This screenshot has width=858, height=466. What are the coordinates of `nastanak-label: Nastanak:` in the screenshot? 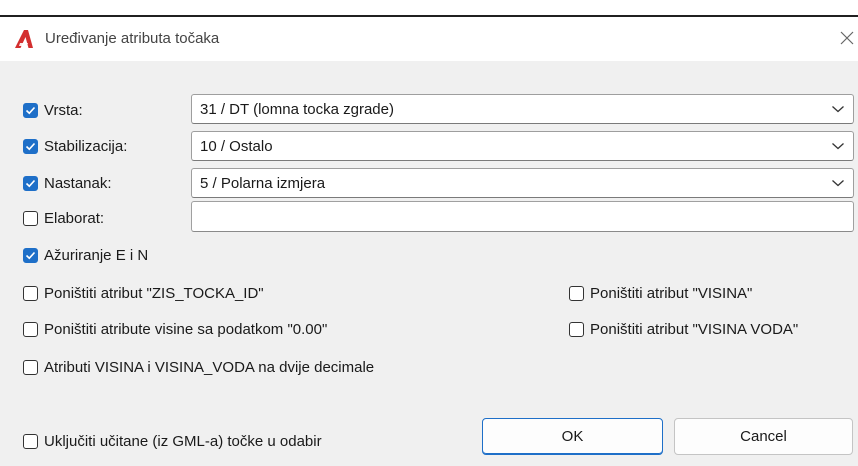 It's located at (78, 183).